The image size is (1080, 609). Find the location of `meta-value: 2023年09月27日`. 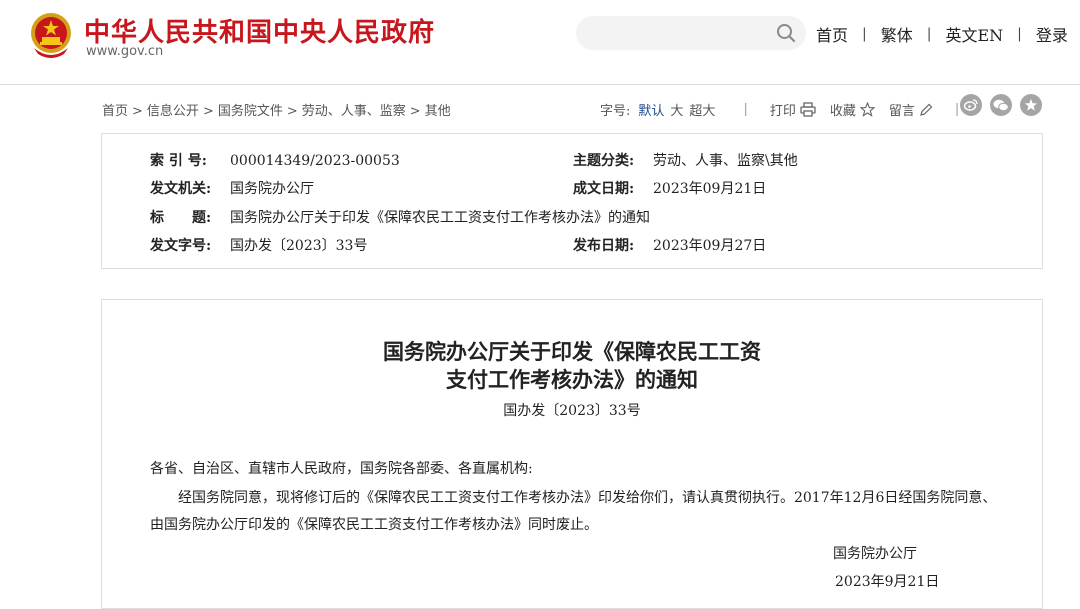

meta-value: 2023年09月27日 is located at coordinates (710, 246).